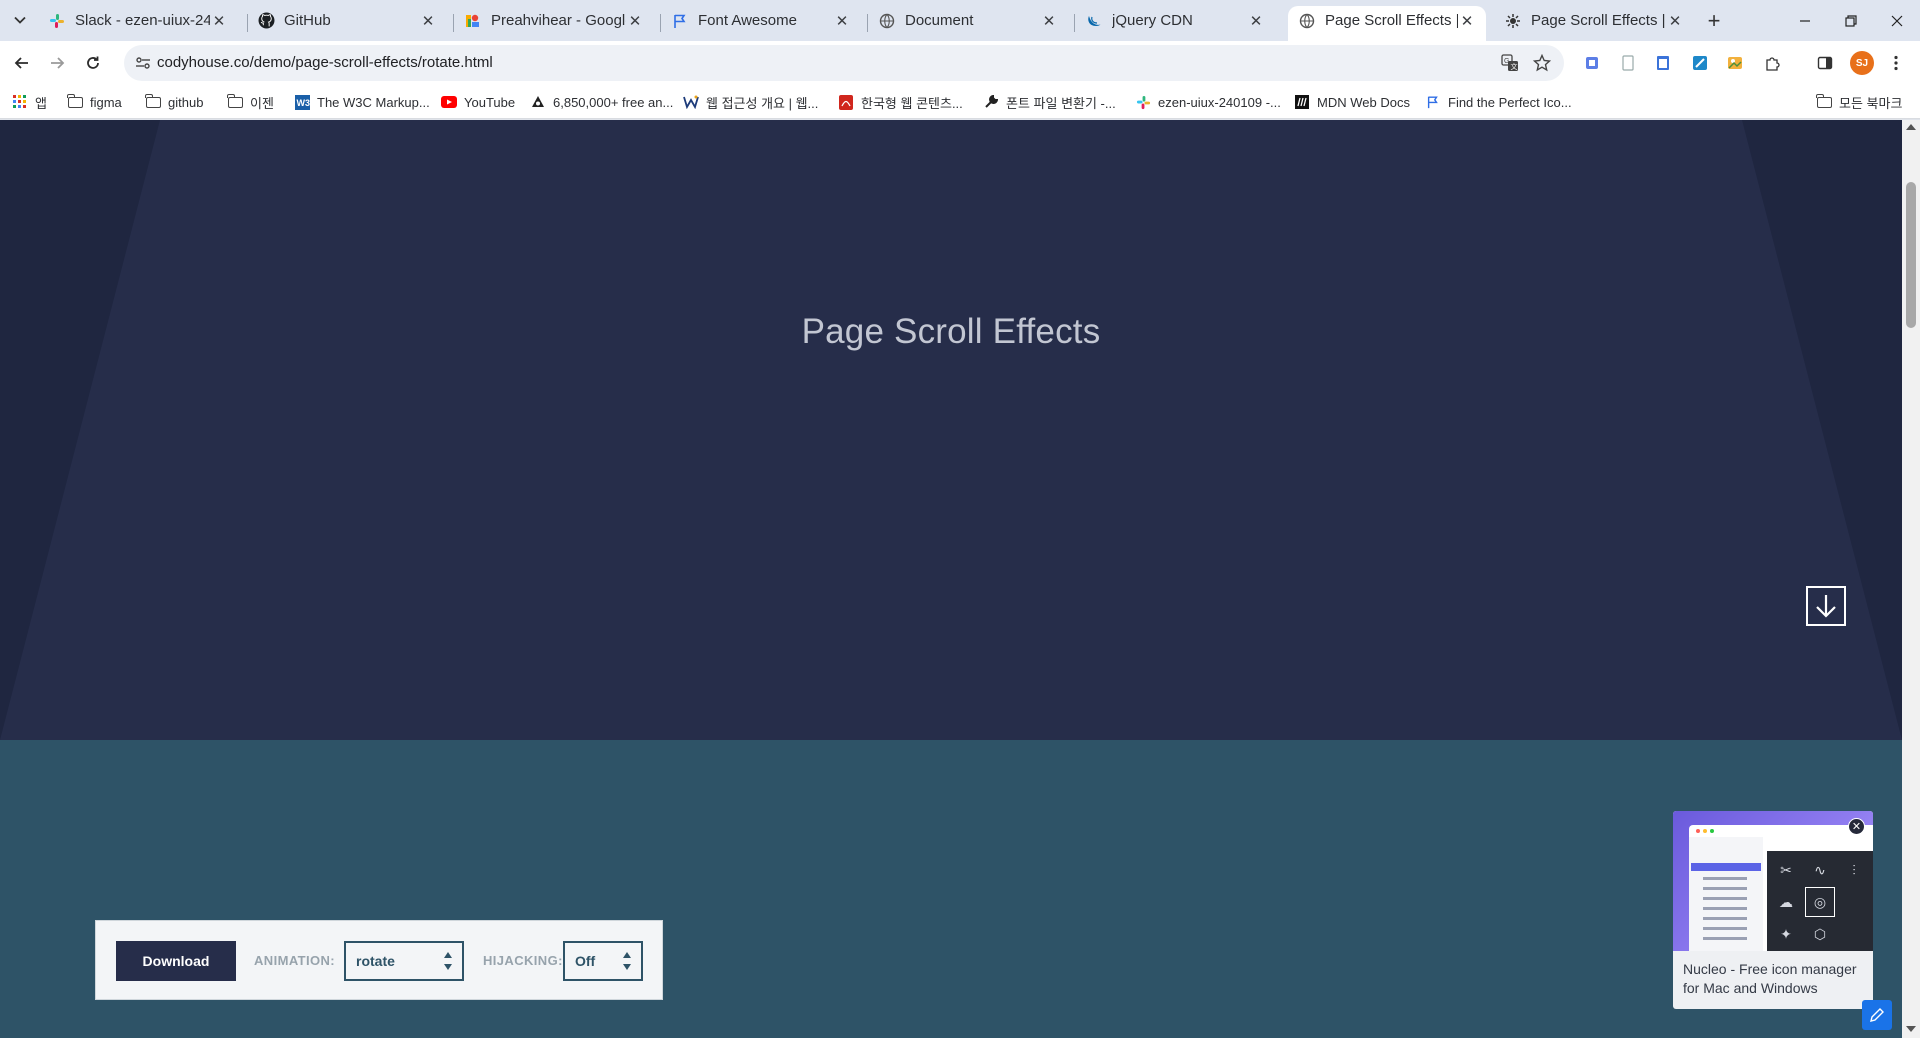 This screenshot has height=1038, width=1920. Describe the element at coordinates (1352, 102) in the screenshot. I see `bookmark-mdn: MDN Web Docs` at that location.